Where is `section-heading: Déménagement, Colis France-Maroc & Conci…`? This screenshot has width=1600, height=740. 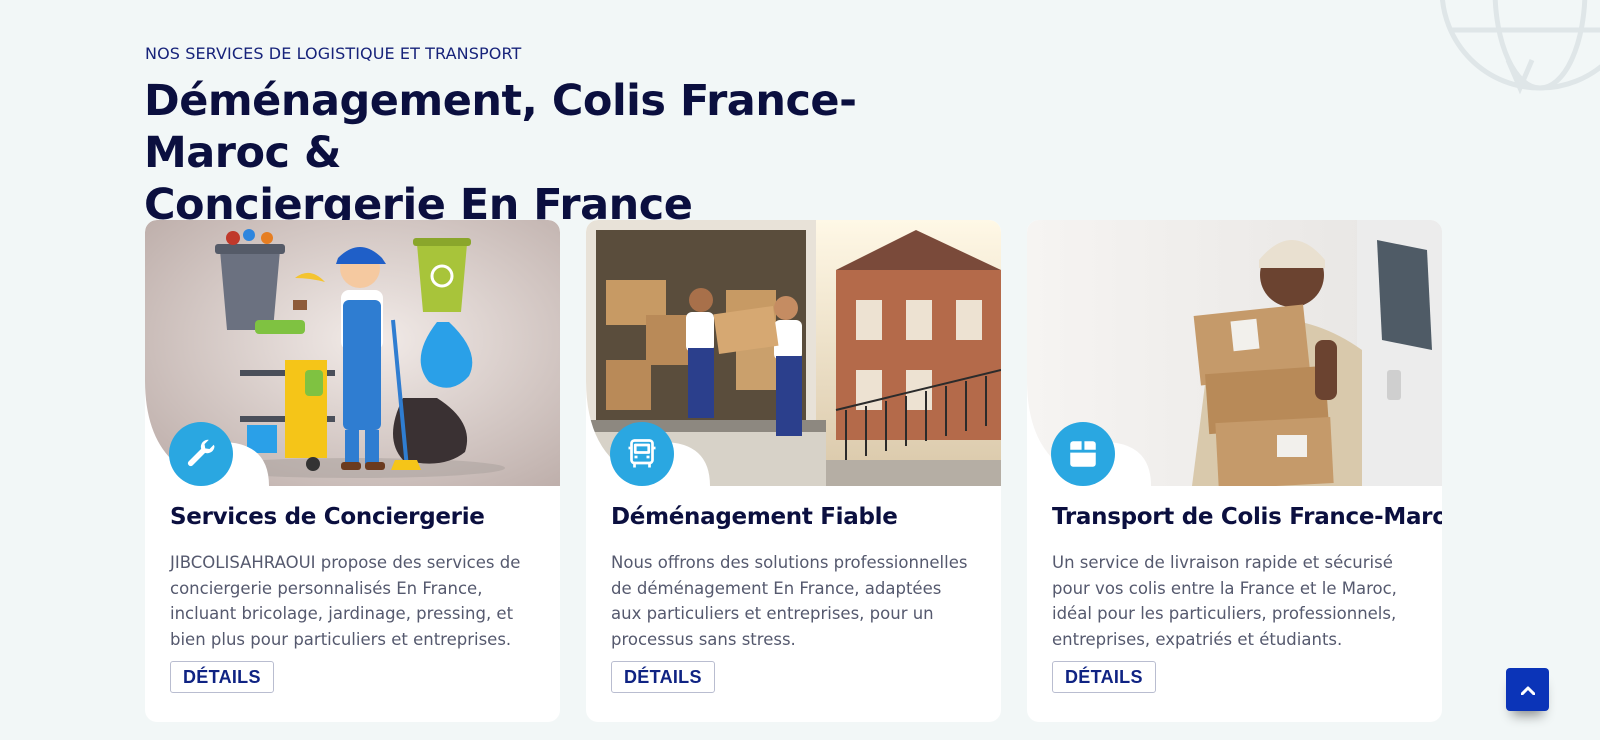
section-heading: Déménagement, Colis France-Maroc & Conci… is located at coordinates (564, 153).